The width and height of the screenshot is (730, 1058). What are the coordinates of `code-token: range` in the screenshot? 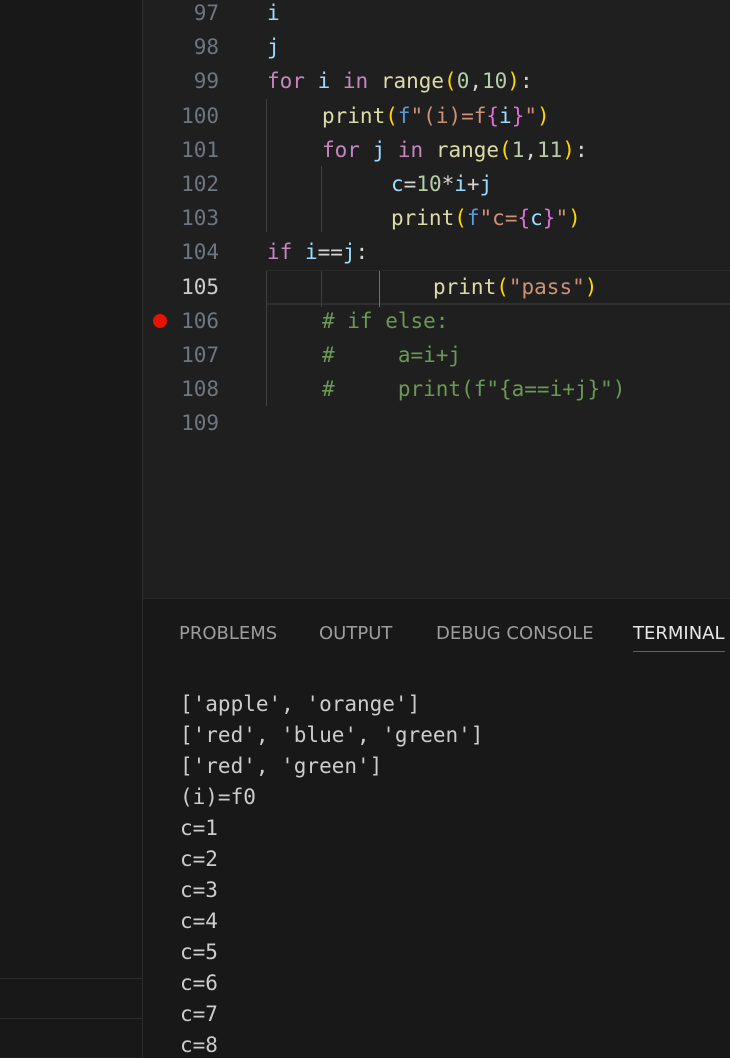 It's located at (467, 149).